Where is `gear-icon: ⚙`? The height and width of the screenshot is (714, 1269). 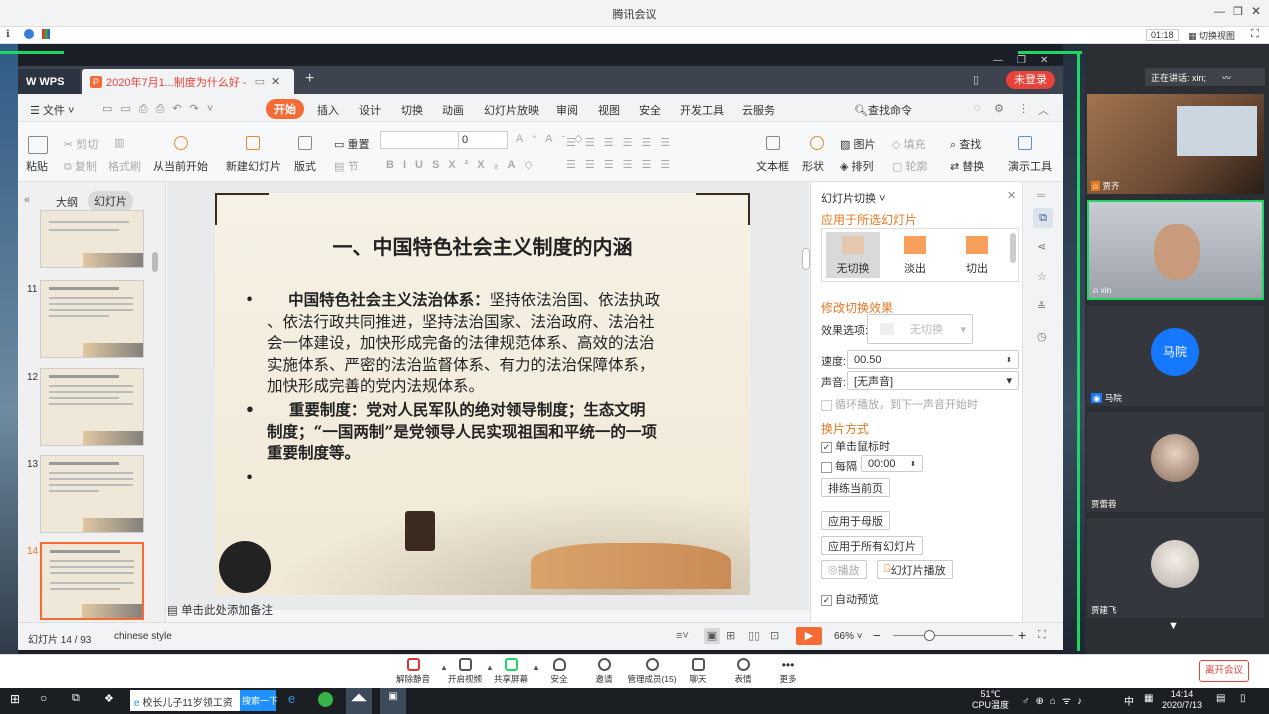
gear-icon: ⚙ is located at coordinates (999, 108).